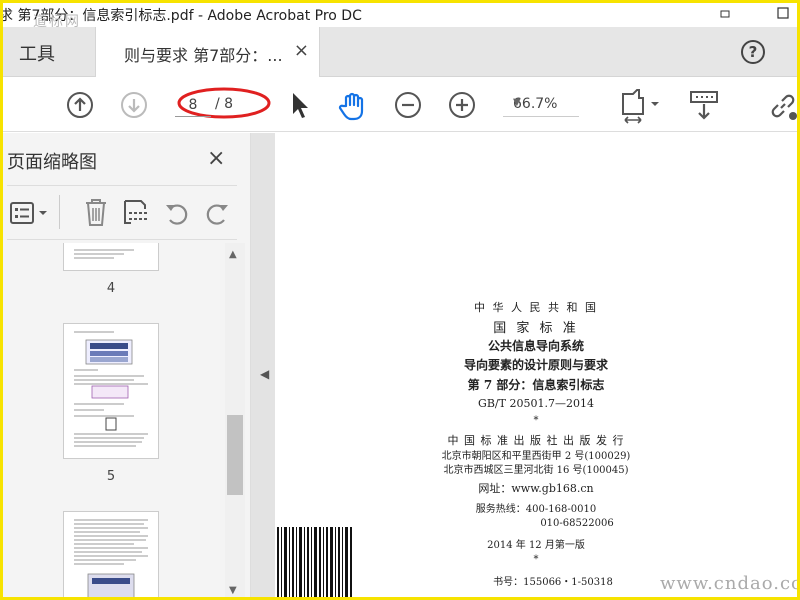 This screenshot has height=600, width=800. I want to click on tab-document: 则与要求 第7部分：... ×, so click(207, 52).